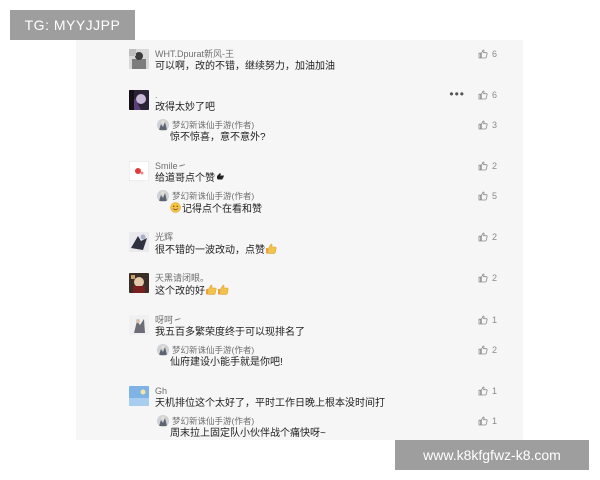 The width and height of the screenshot is (600, 480). I want to click on smile-emoji, so click(175, 207).